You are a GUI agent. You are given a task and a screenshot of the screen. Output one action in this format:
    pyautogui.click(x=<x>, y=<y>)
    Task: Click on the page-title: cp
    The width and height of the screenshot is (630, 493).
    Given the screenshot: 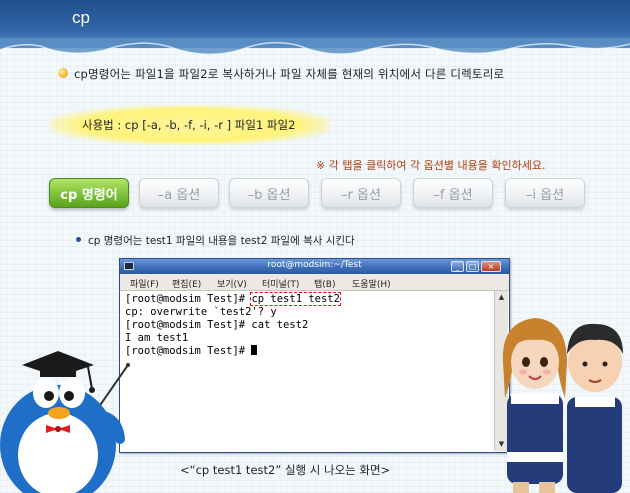 What is the action you would take?
    pyautogui.click(x=81, y=17)
    